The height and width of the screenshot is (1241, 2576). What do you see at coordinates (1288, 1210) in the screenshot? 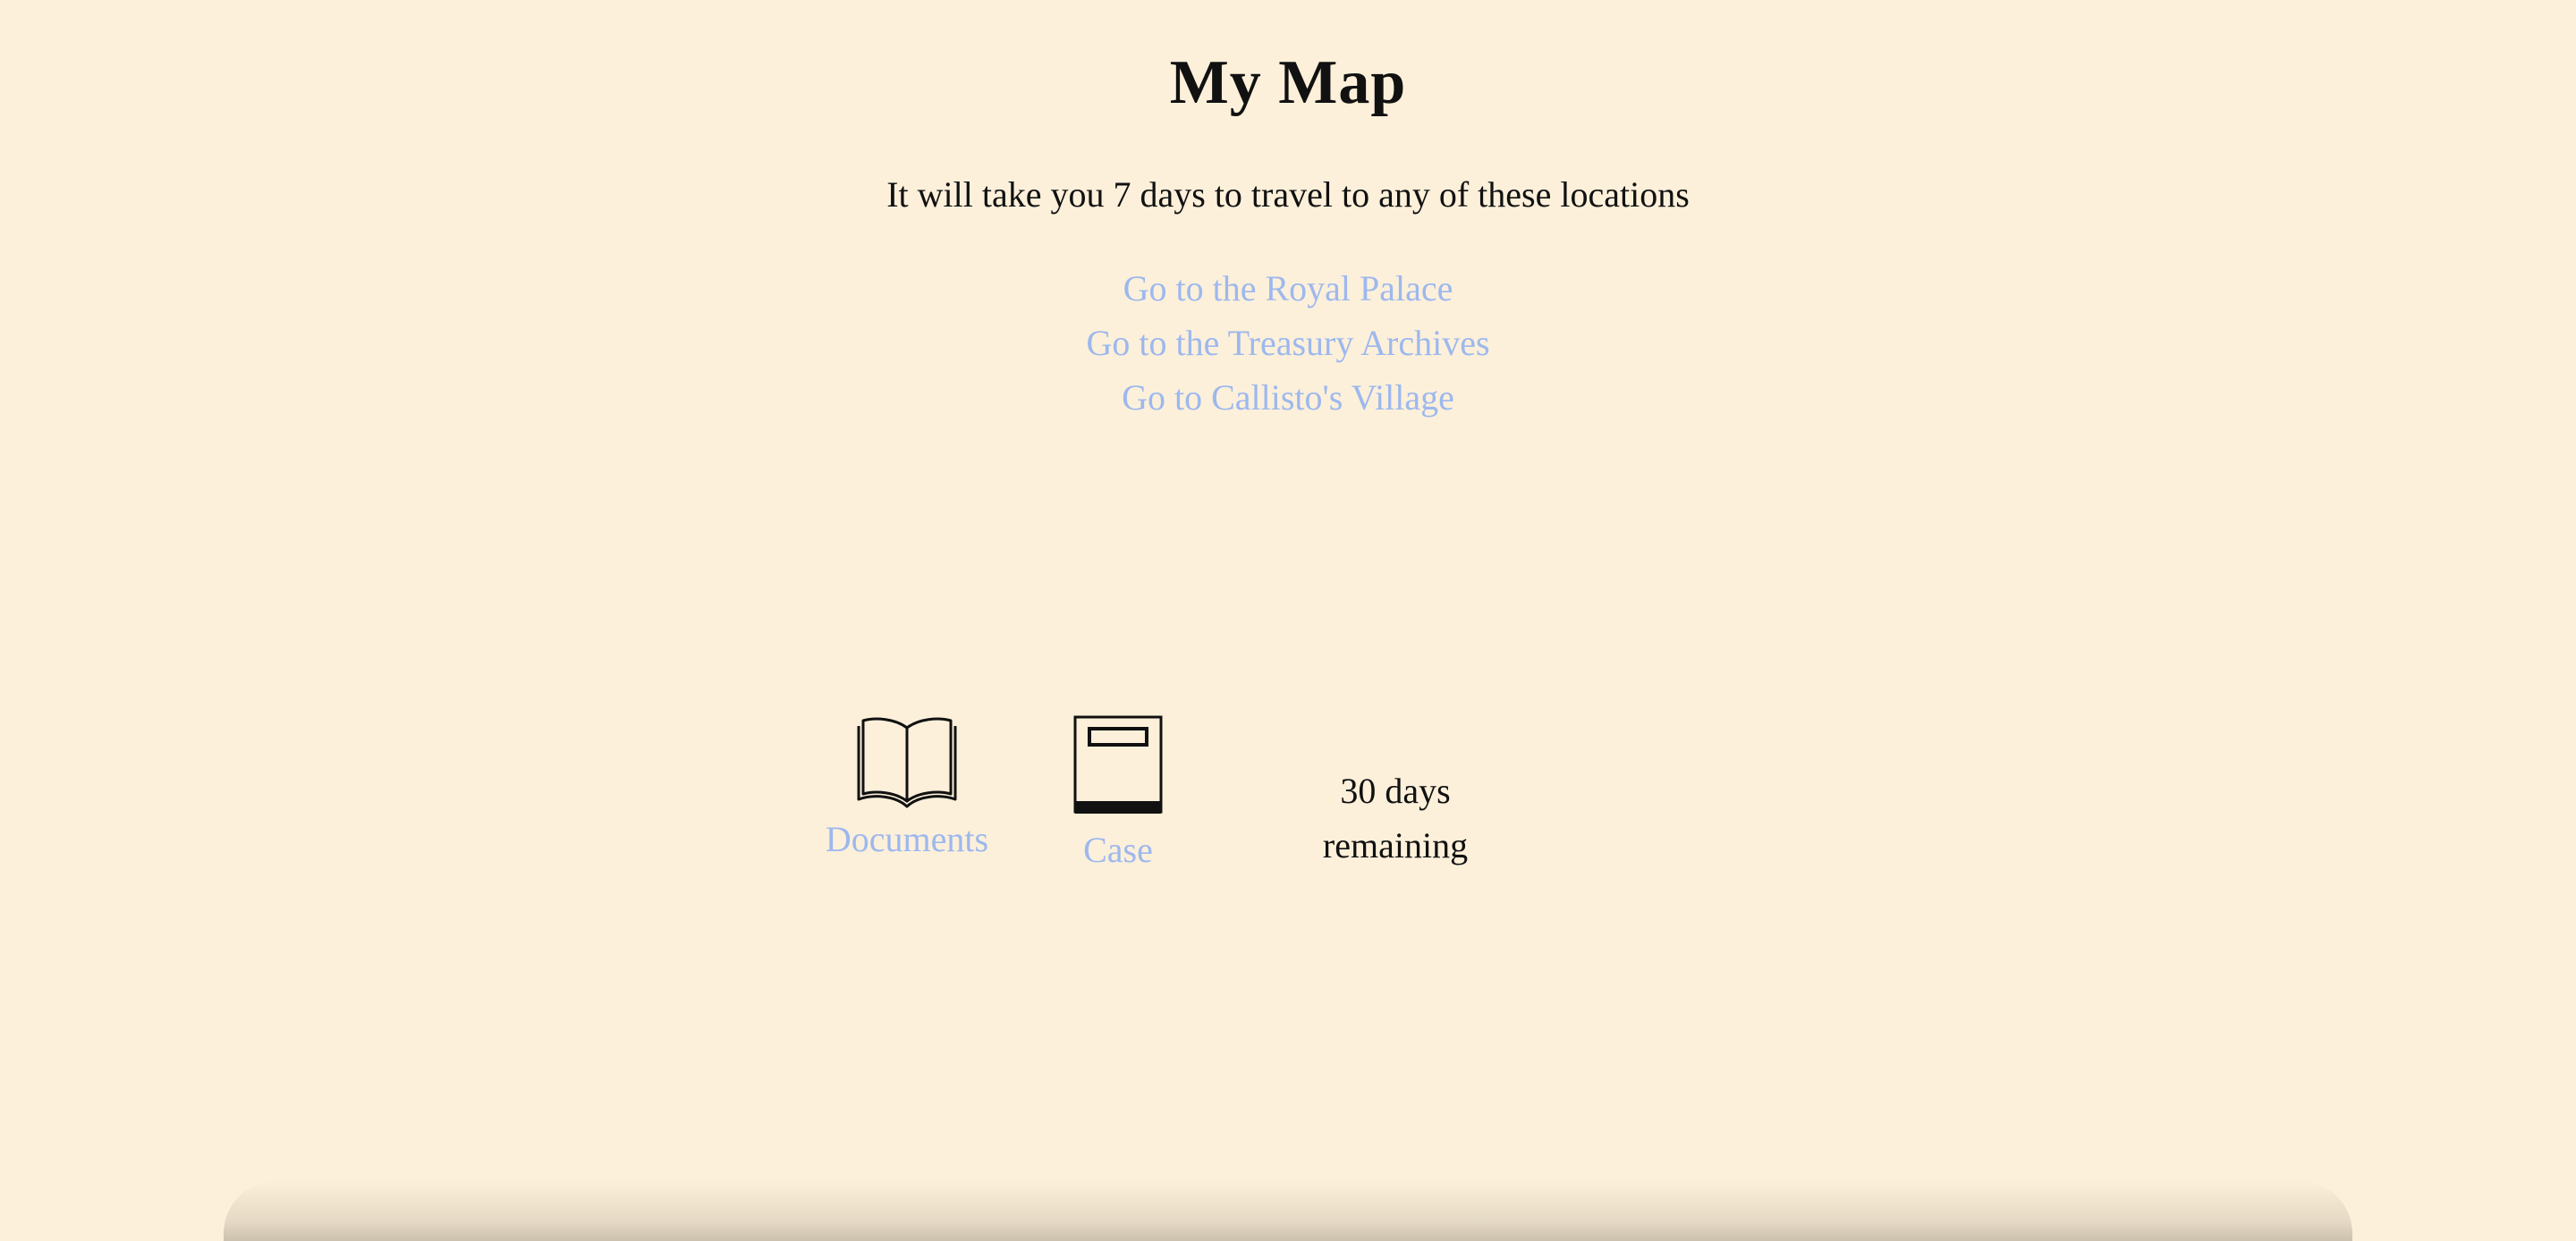
I see `bottom-edge-shadow` at bounding box center [1288, 1210].